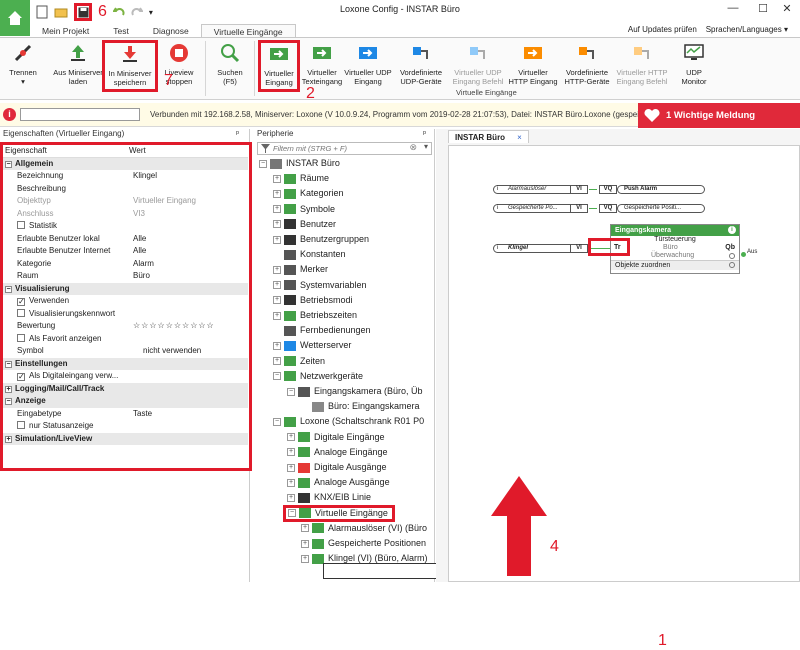 Image resolution: width=800 pixels, height=650 pixels. I want to click on liveview-stoppen-button: Liveview stoppen, so click(179, 71).